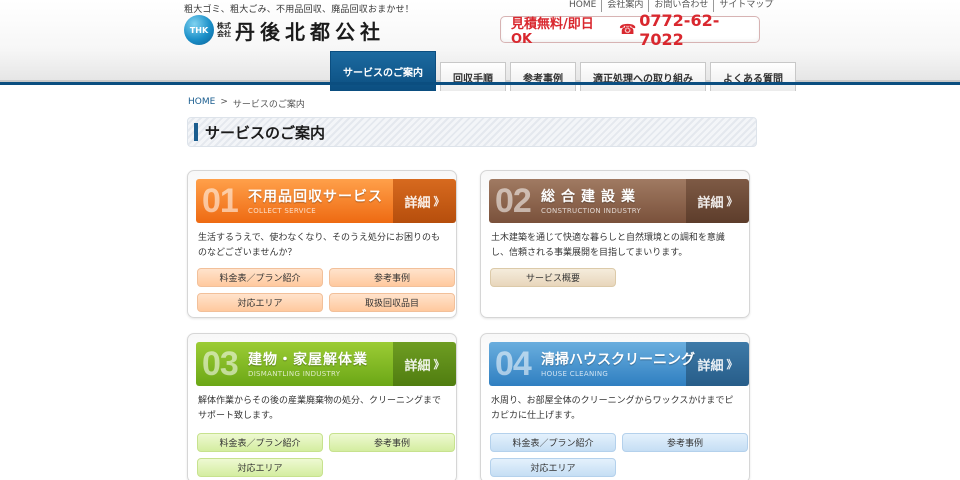  What do you see at coordinates (679, 29) in the screenshot?
I see `phone-number: 0772-62-7022` at bounding box center [679, 29].